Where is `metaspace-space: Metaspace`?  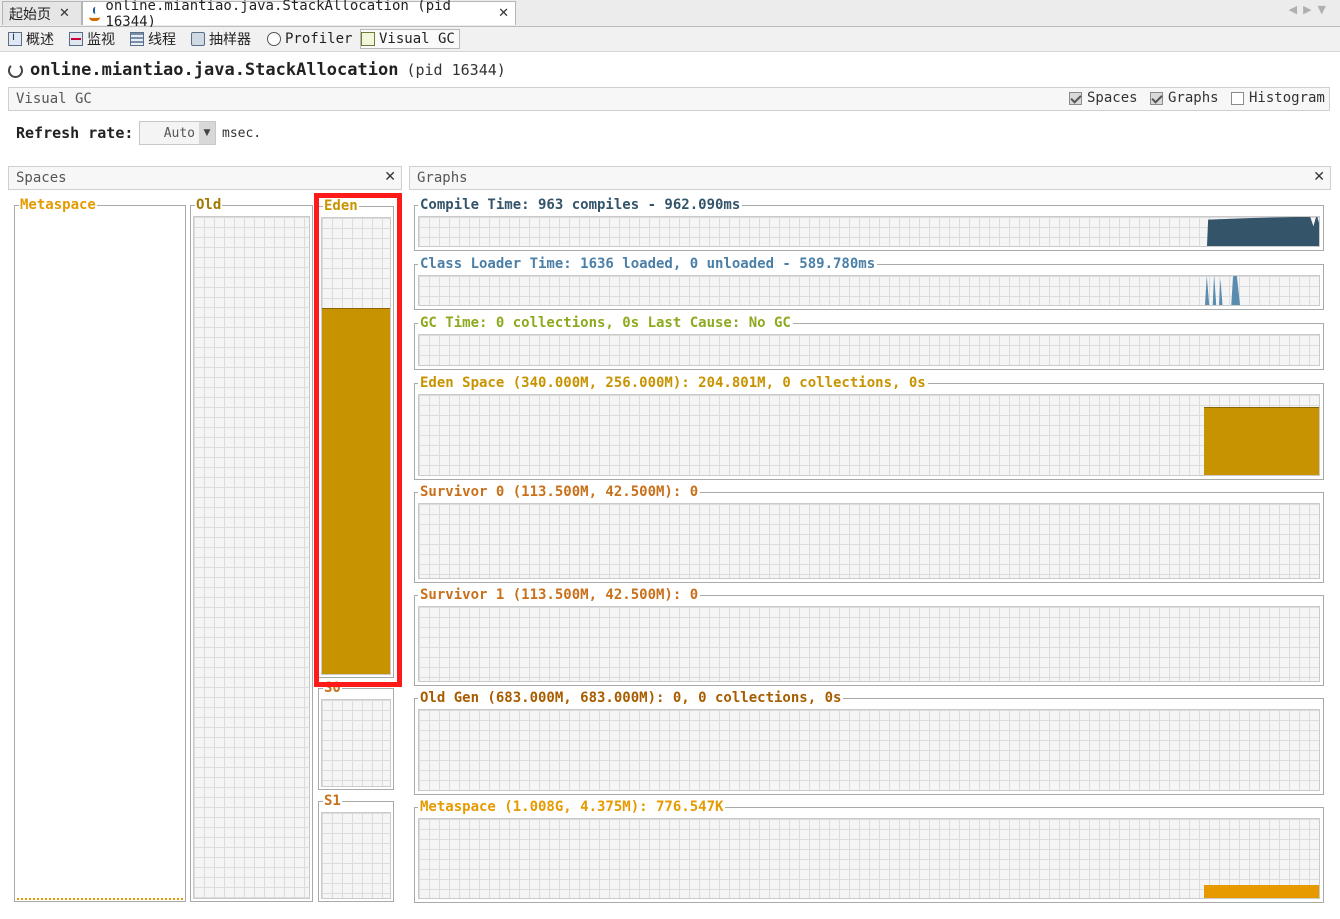 metaspace-space: Metaspace is located at coordinates (100, 549).